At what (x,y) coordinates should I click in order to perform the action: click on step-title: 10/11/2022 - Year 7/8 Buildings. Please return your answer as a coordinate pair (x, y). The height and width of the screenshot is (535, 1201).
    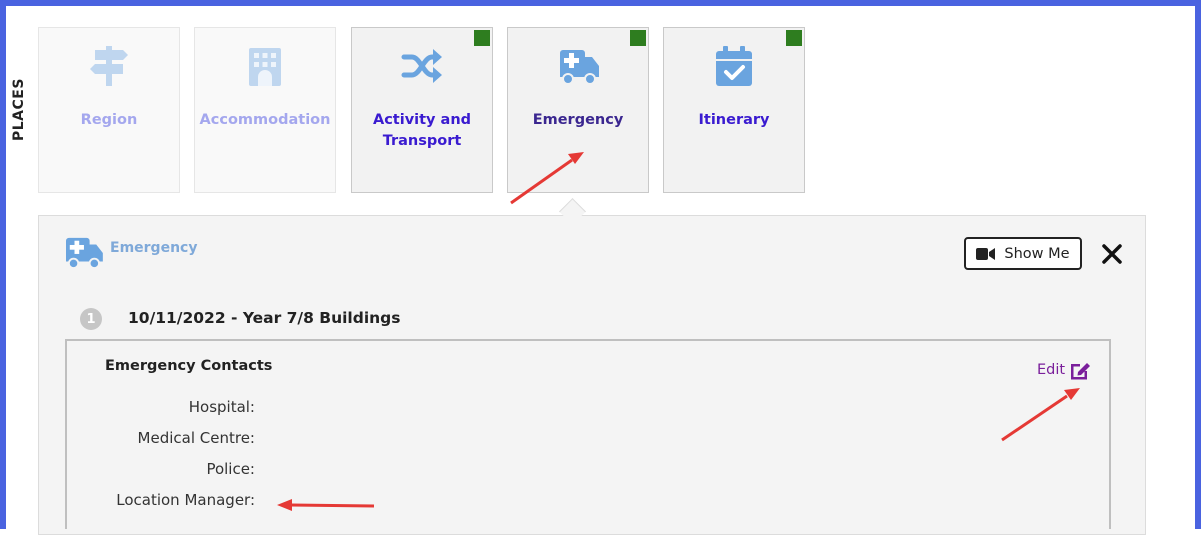
    Looking at the image, I should click on (264, 318).